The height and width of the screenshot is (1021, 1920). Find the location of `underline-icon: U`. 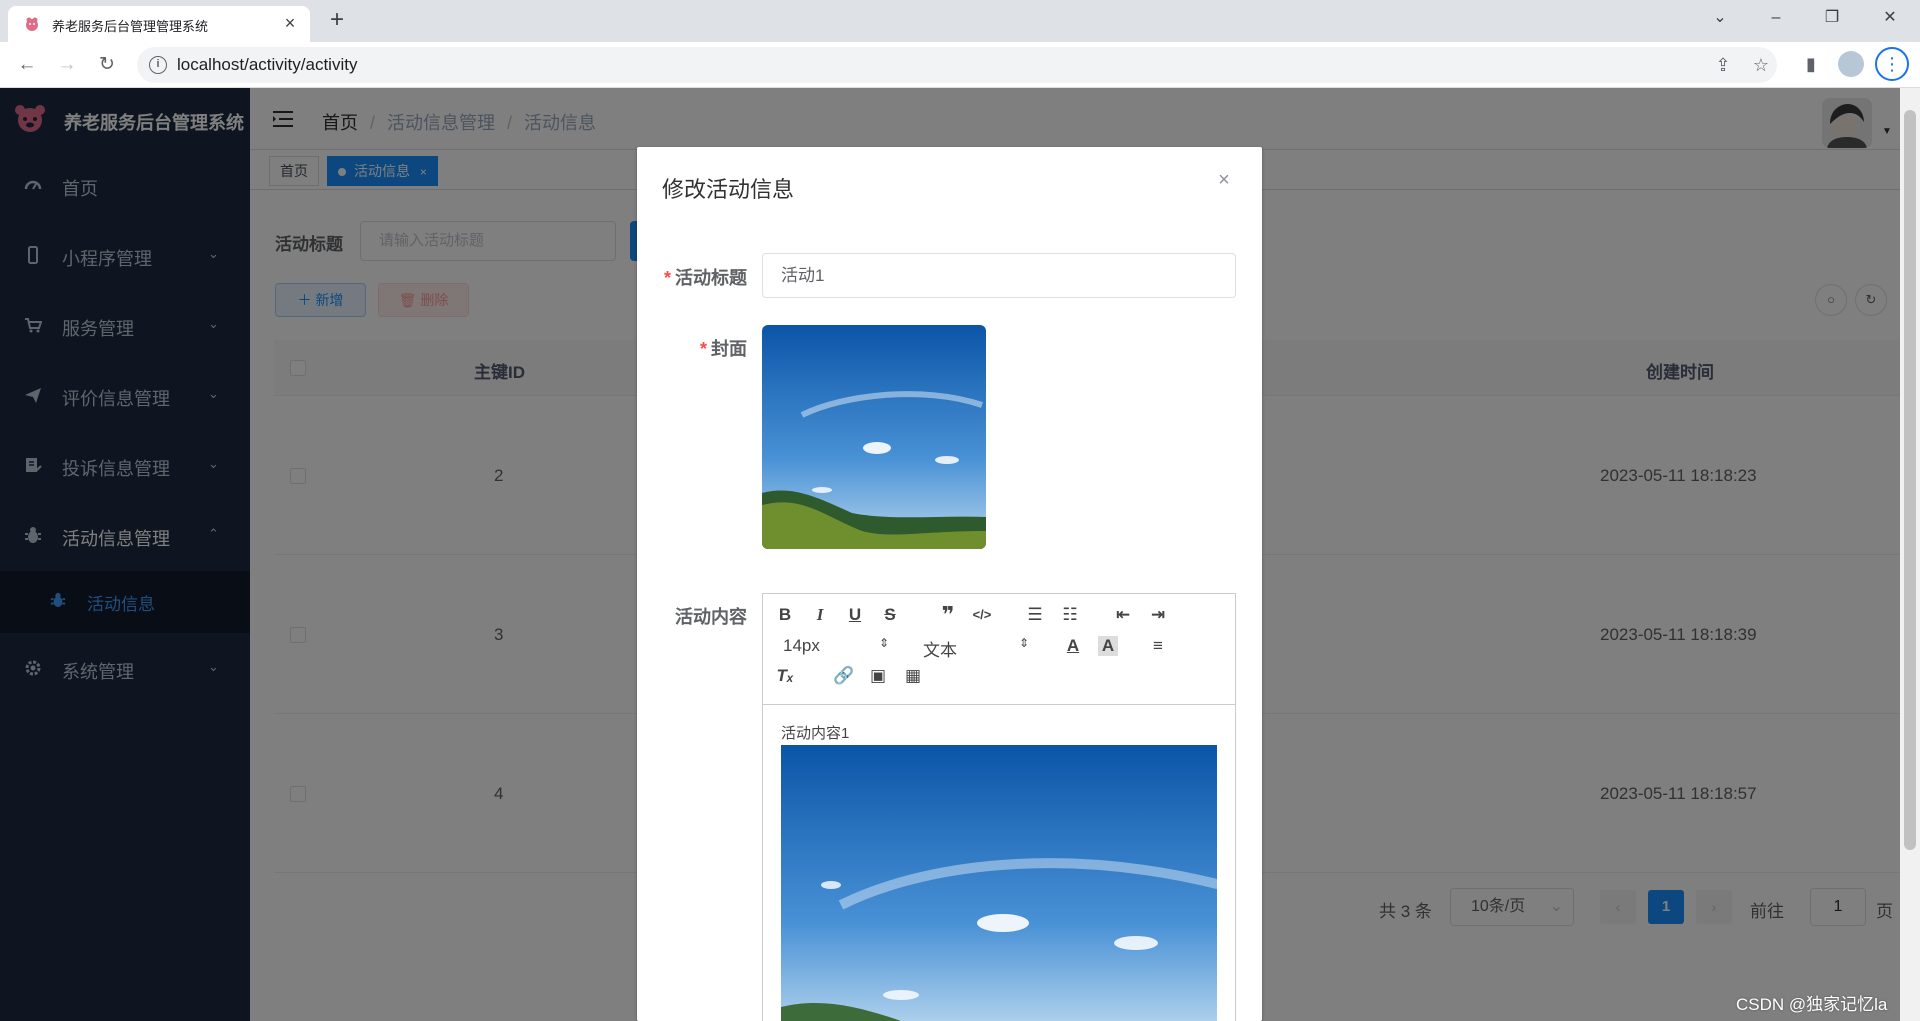

underline-icon: U is located at coordinates (855, 615).